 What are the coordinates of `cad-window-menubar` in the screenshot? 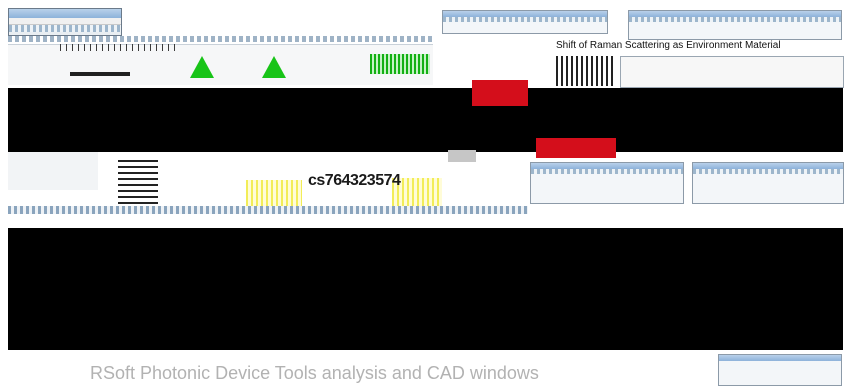 It's located at (65, 21).